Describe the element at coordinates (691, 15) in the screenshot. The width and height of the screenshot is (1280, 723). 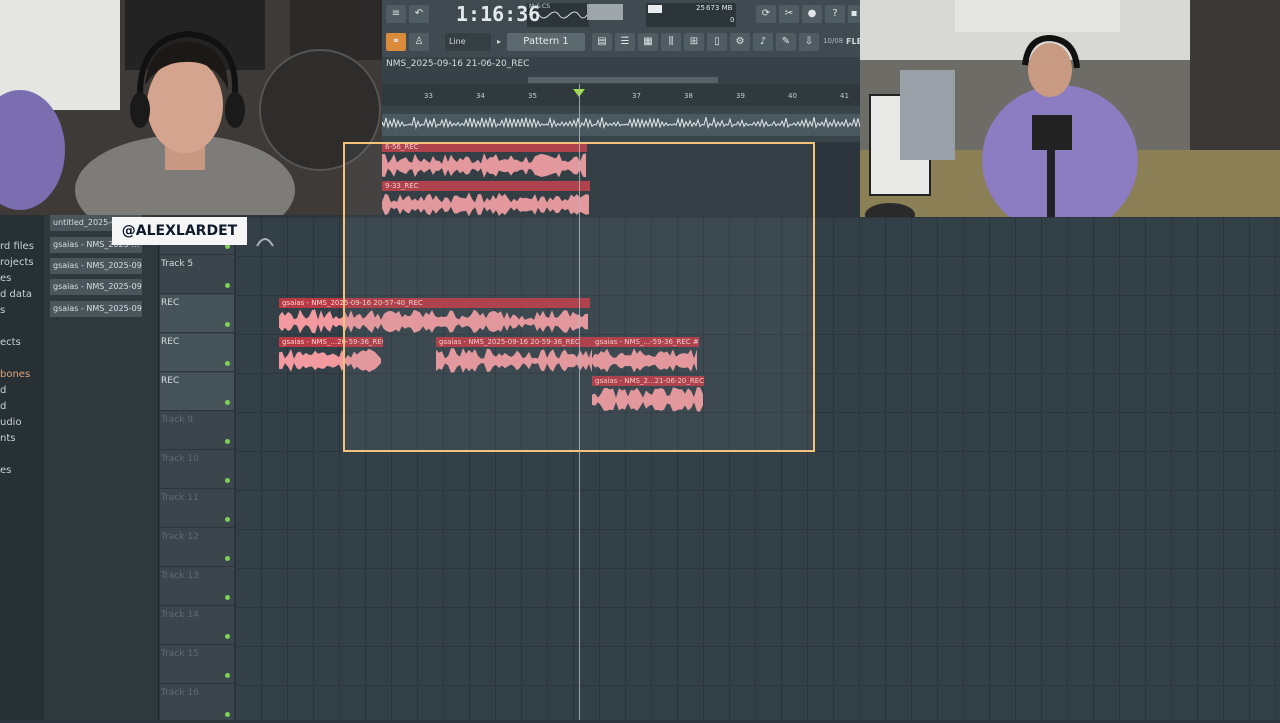
I see `cpu-memory-panel: 25 673 MB 0` at that location.